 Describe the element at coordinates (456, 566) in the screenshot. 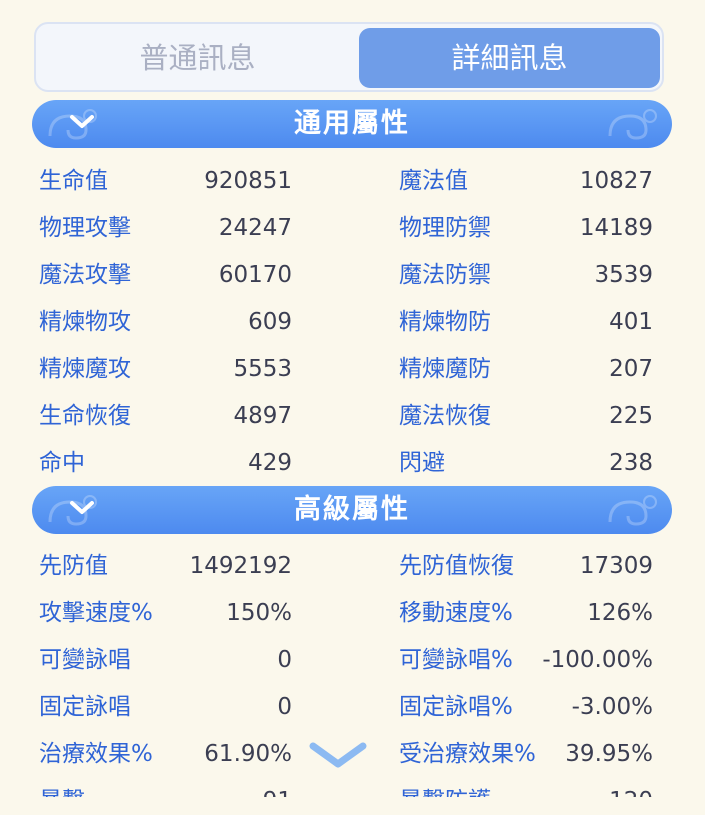

I see `stat-label: 先防值恢復` at that location.